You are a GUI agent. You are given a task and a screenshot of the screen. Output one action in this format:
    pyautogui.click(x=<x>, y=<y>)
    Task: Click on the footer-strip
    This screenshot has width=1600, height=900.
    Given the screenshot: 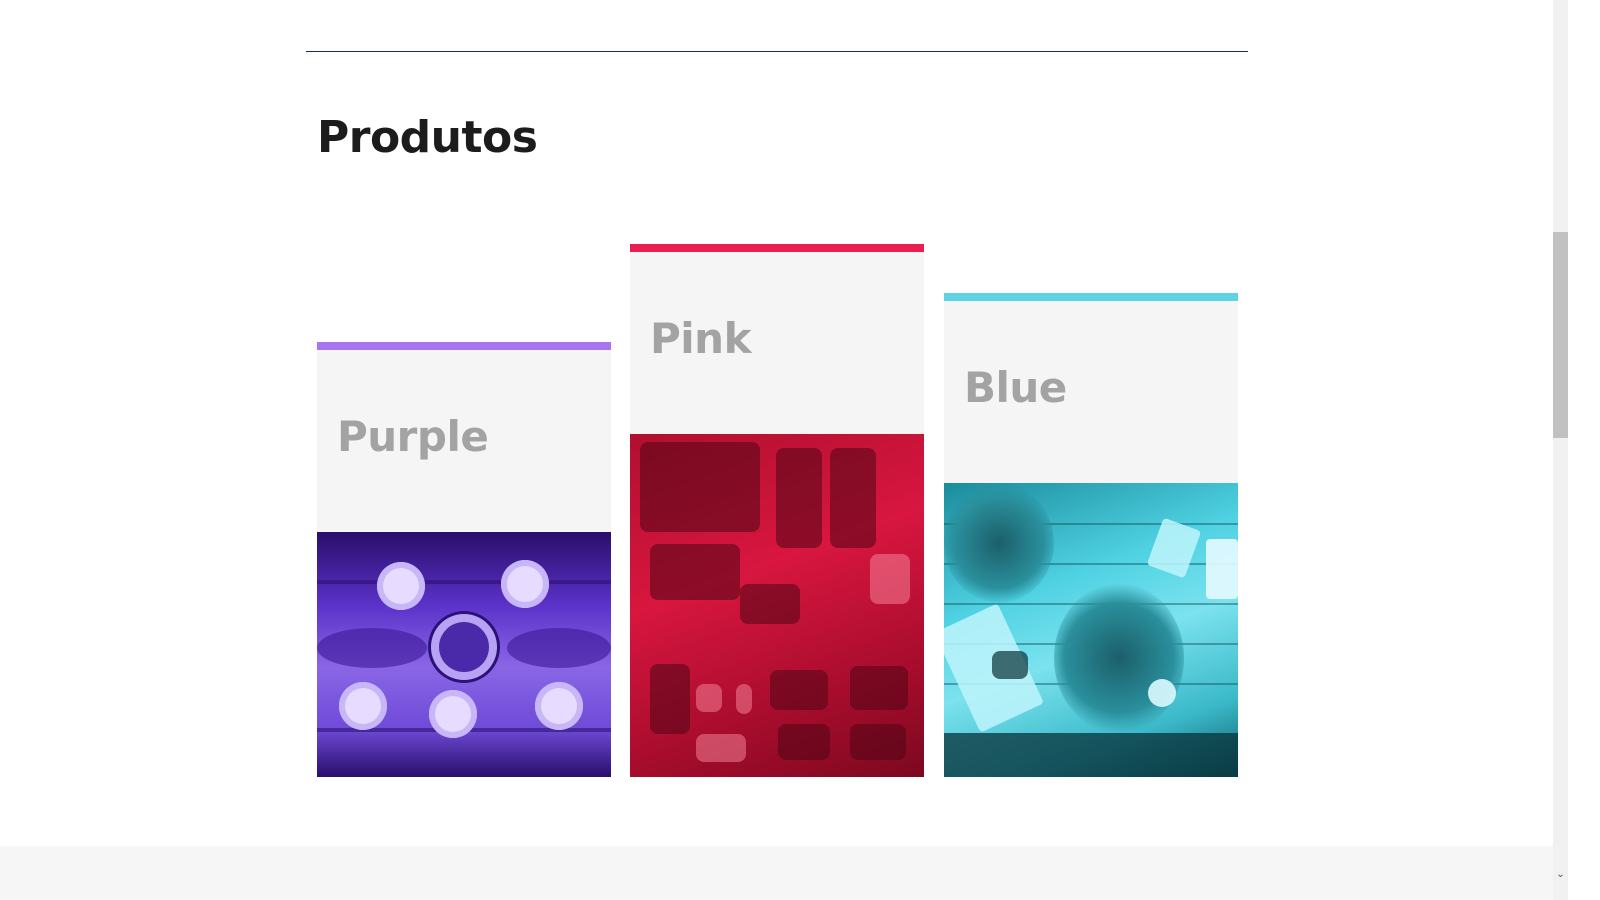 What is the action you would take?
    pyautogui.click(x=776, y=873)
    